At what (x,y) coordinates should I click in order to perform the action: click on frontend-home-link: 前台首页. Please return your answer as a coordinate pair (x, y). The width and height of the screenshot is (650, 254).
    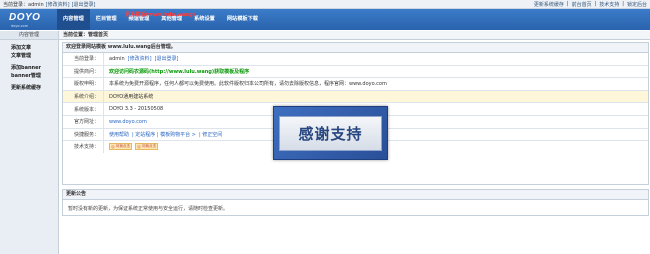
    Looking at the image, I should click on (582, 4).